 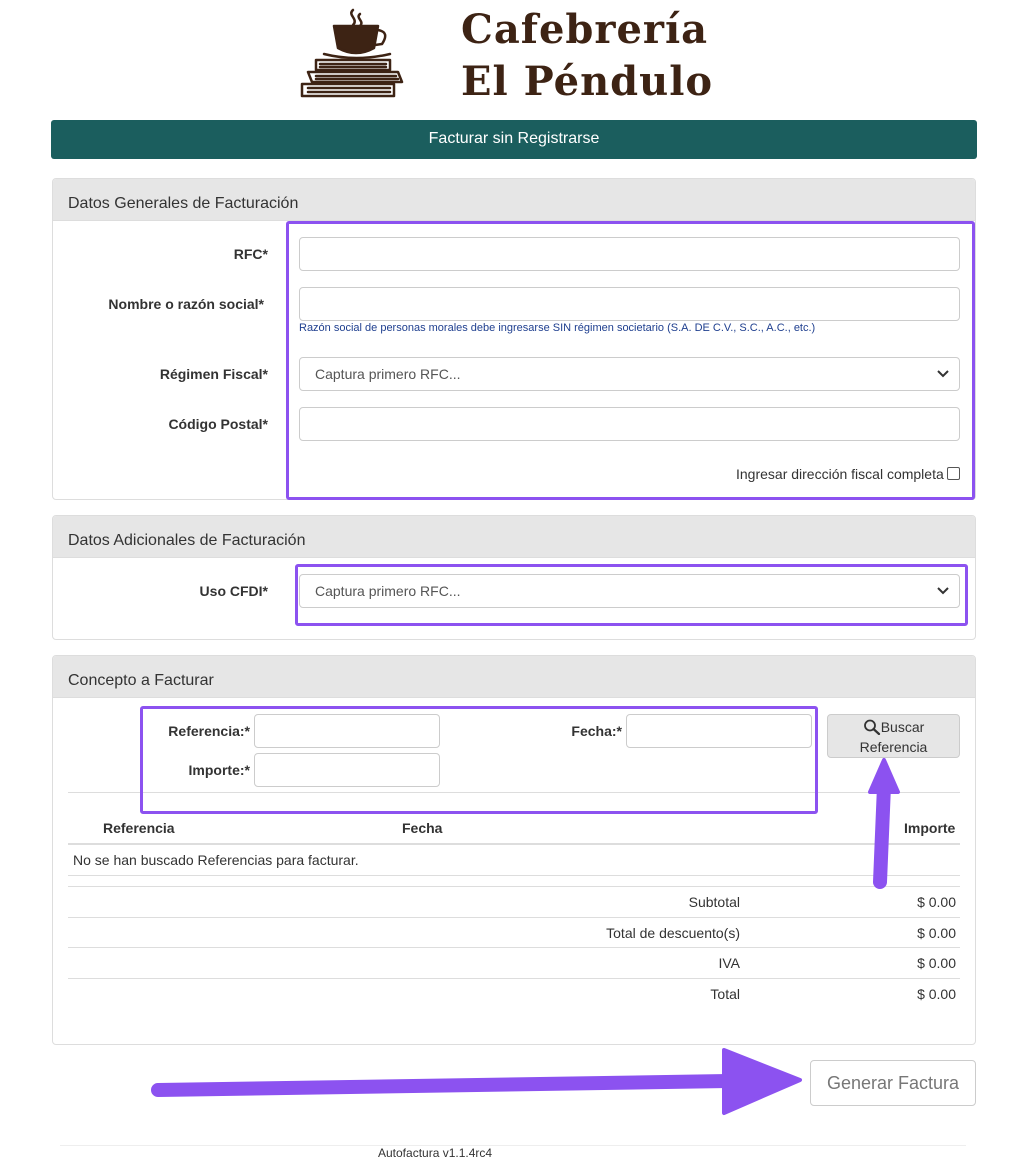 I want to click on brand-name-line1: Cafebrería, so click(x=585, y=29).